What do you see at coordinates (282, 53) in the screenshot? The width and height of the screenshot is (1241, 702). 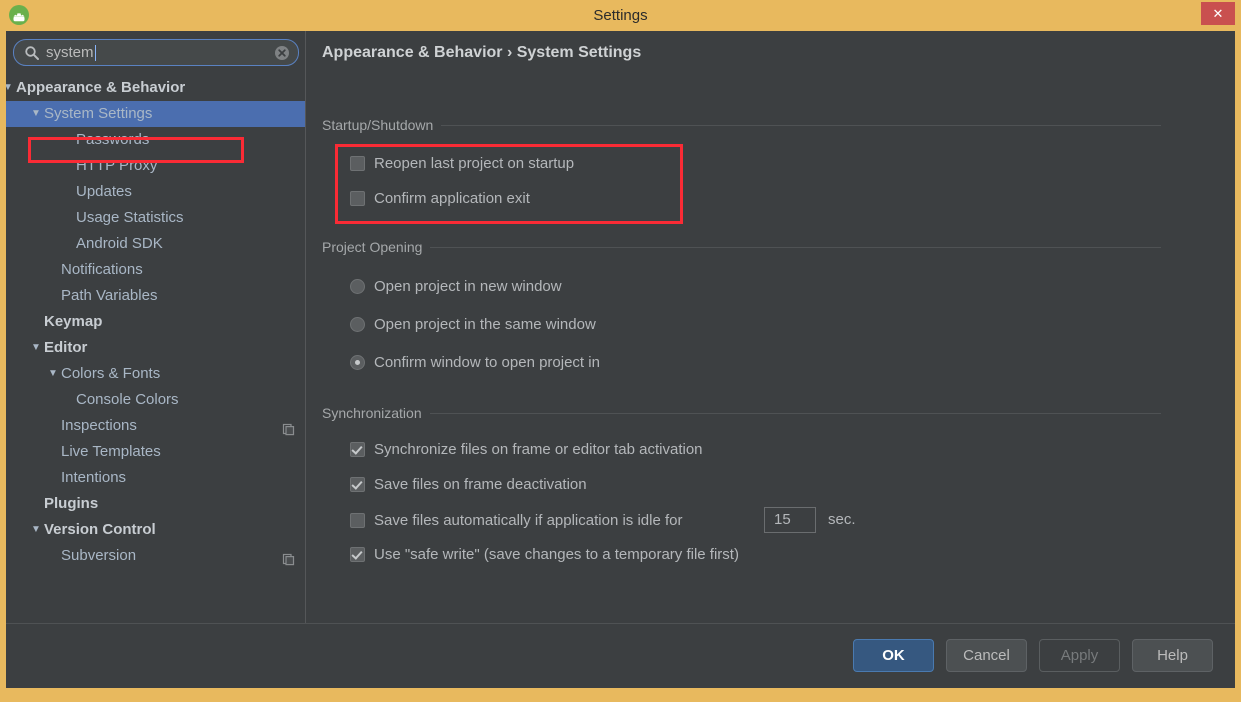 I see `clear-circle-icon` at bounding box center [282, 53].